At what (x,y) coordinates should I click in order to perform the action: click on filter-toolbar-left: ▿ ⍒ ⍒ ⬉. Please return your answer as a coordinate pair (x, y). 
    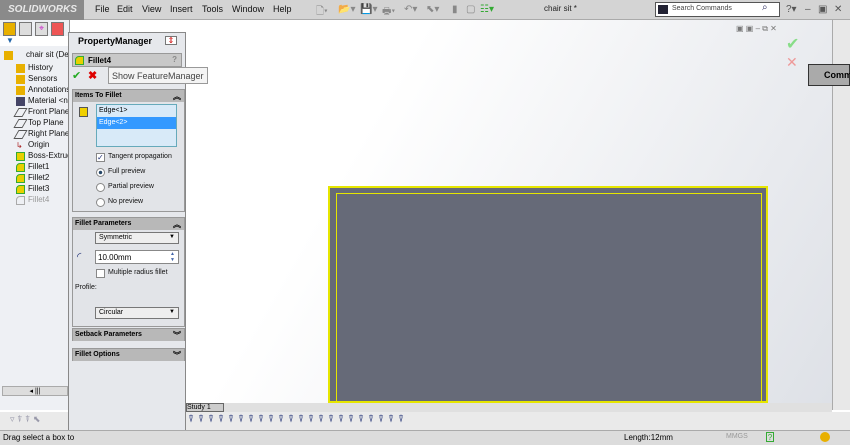
    Looking at the image, I should click on (34, 421).